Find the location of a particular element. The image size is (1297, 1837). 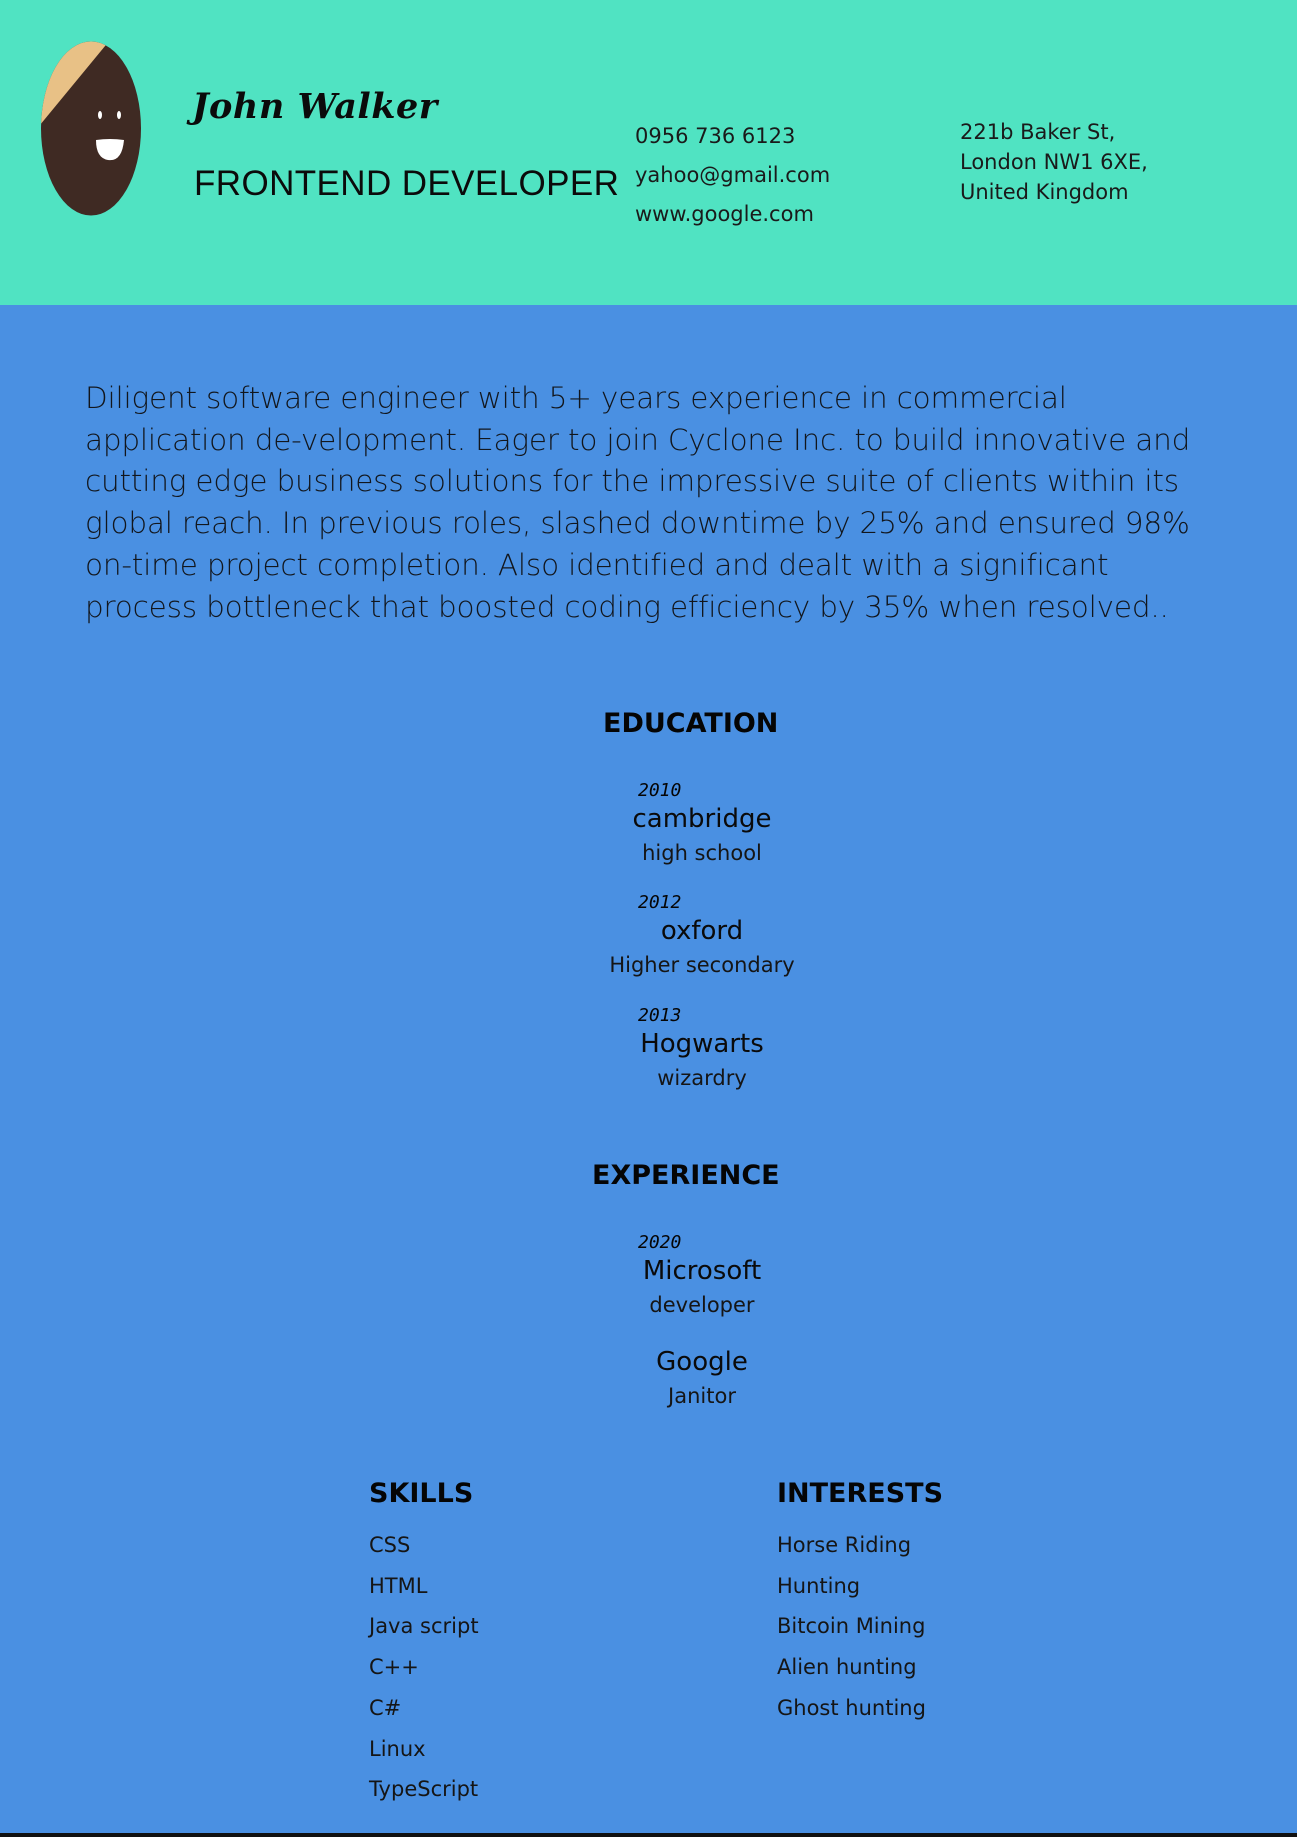

entry-institution: cambridge is located at coordinates (702, 819).